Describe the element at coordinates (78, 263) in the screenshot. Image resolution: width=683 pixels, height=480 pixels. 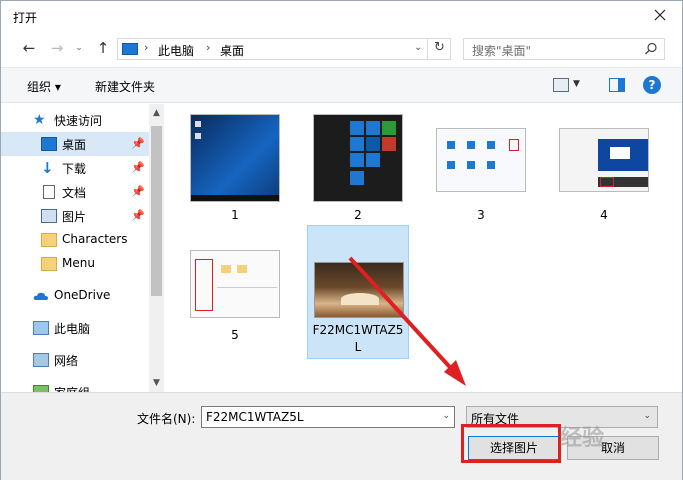
I see `nav-item-label: Menu` at that location.